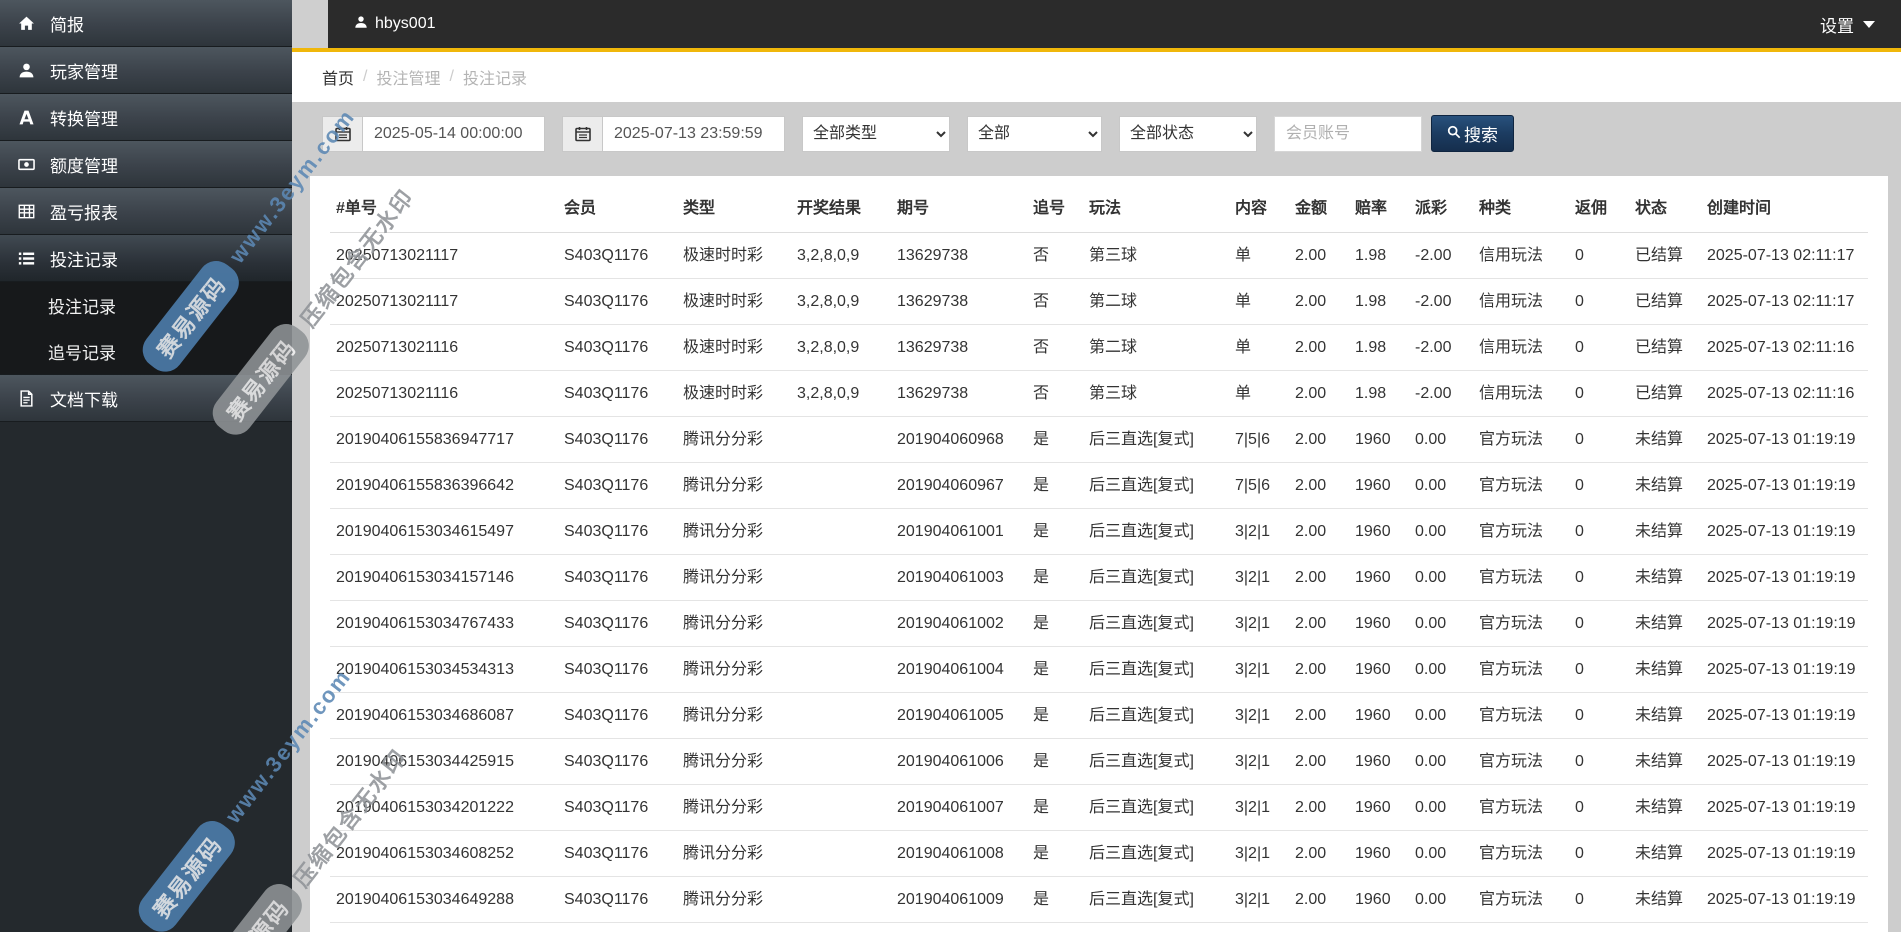 This screenshot has height=932, width=1901. Describe the element at coordinates (146, 398) in the screenshot. I see `sidebar-item-docs: 文档下载` at that location.